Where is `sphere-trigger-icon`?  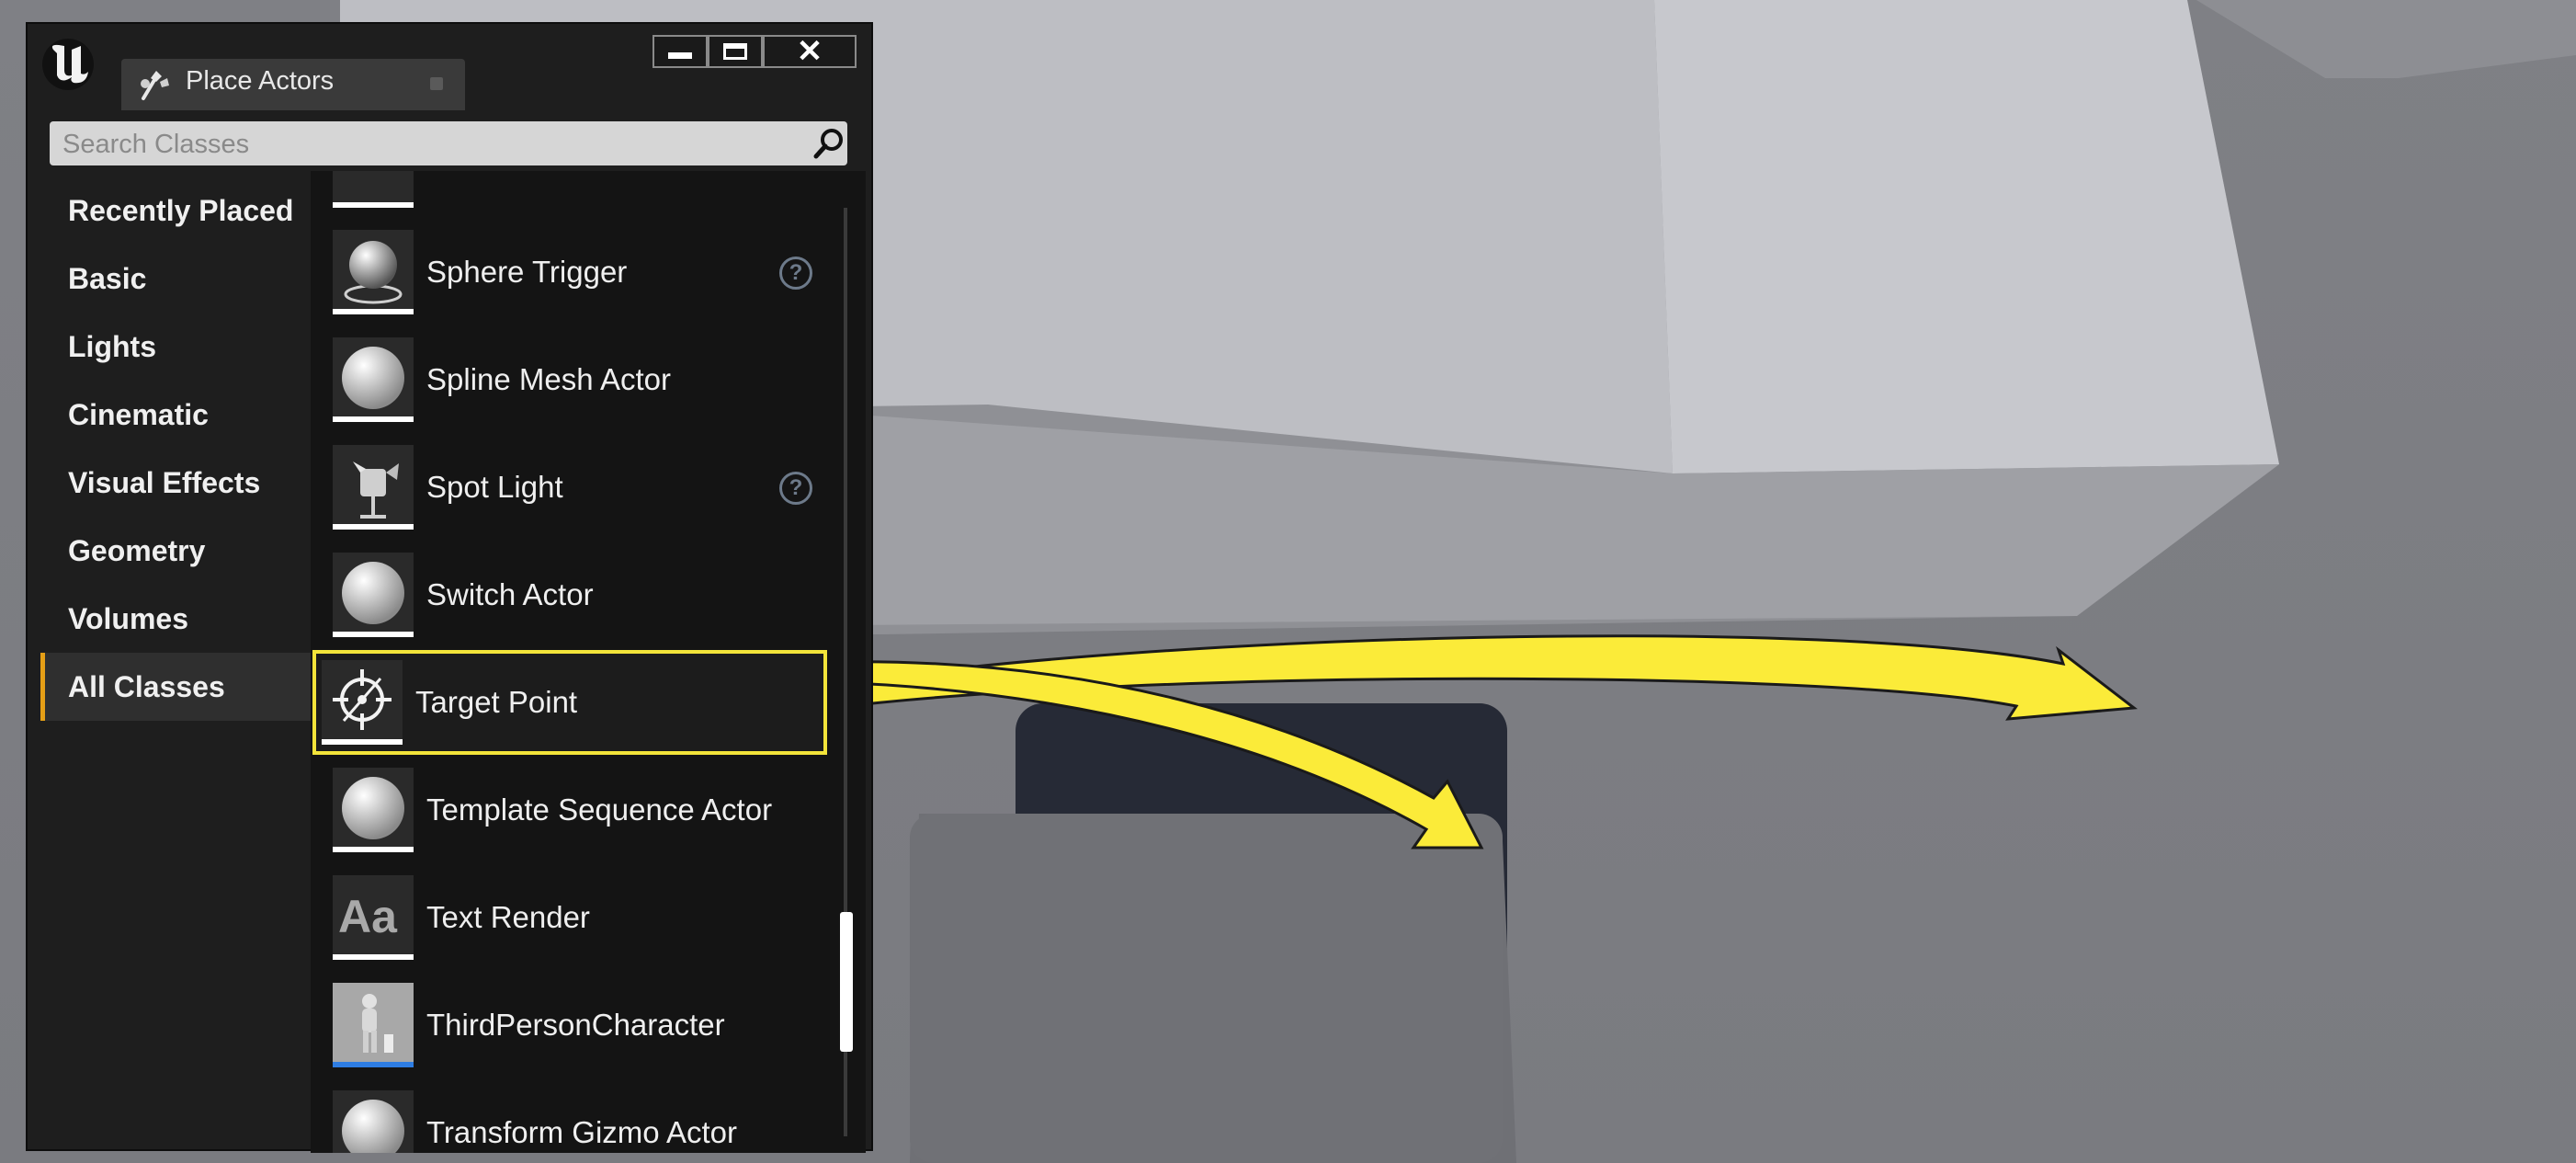 sphere-trigger-icon is located at coordinates (374, 272).